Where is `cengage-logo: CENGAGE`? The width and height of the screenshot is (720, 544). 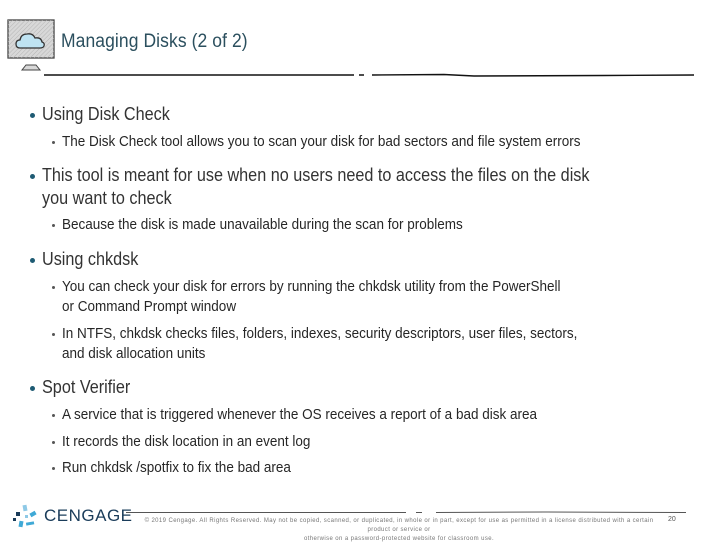 cengage-logo: CENGAGE is located at coordinates (72, 517).